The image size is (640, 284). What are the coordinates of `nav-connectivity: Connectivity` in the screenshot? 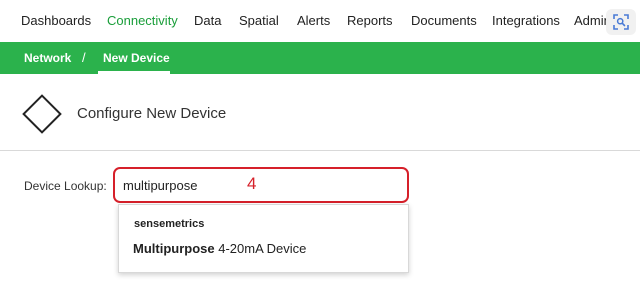 It's located at (142, 20).